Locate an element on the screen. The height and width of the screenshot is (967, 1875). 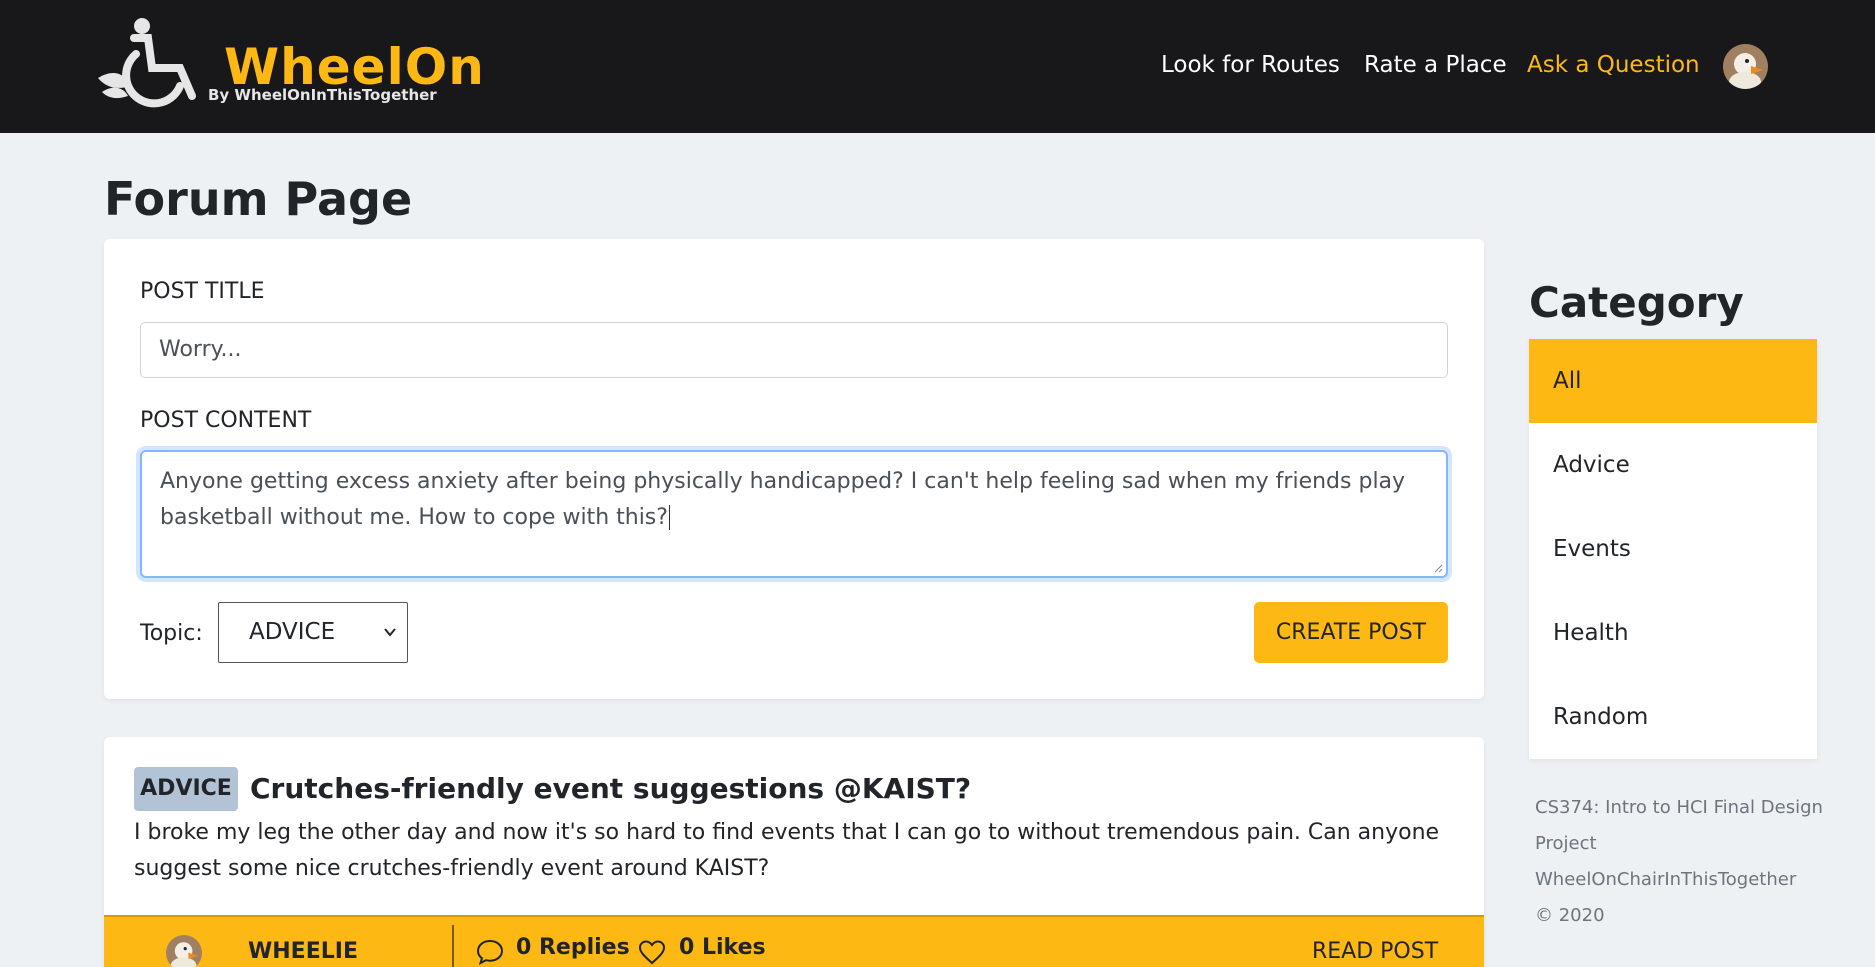
topic-label: Topic: is located at coordinates (171, 633).